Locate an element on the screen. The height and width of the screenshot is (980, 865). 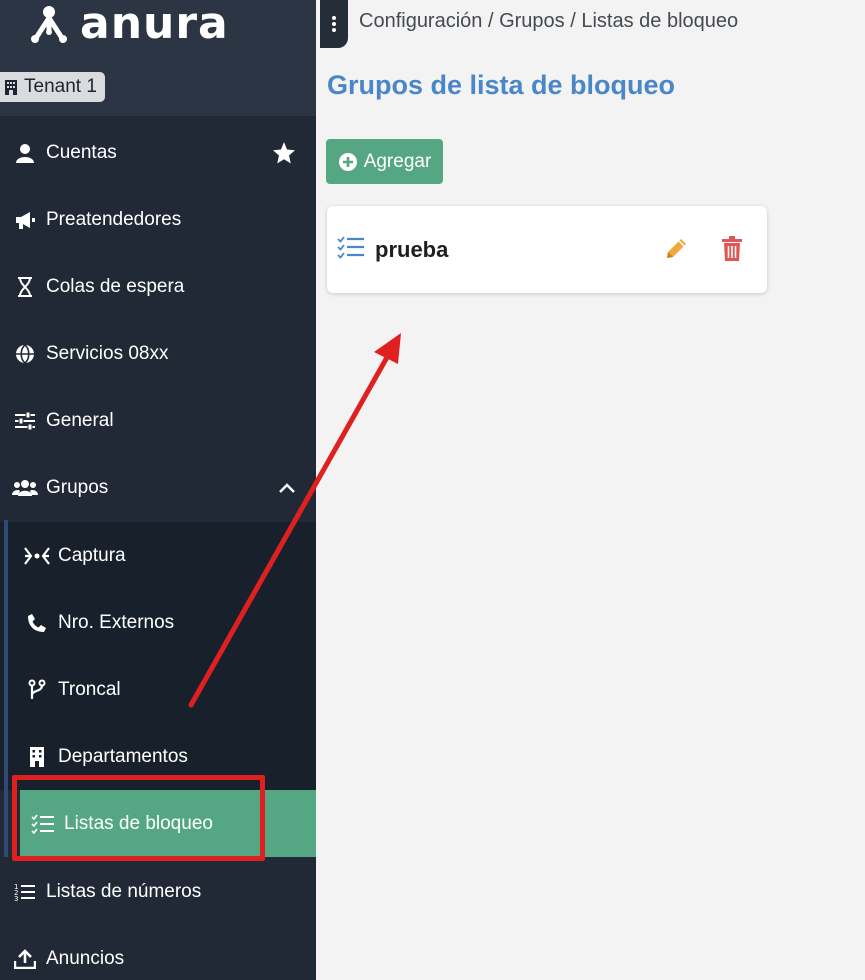
sidebar-item-cuentas: Cuentas is located at coordinates (158, 152).